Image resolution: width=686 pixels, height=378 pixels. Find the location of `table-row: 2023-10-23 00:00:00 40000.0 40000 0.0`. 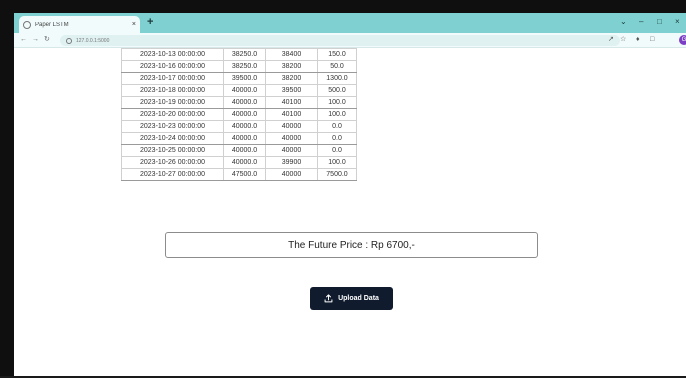

table-row: 2023-10-23 00:00:00 40000.0 40000 0.0 is located at coordinates (239, 126).